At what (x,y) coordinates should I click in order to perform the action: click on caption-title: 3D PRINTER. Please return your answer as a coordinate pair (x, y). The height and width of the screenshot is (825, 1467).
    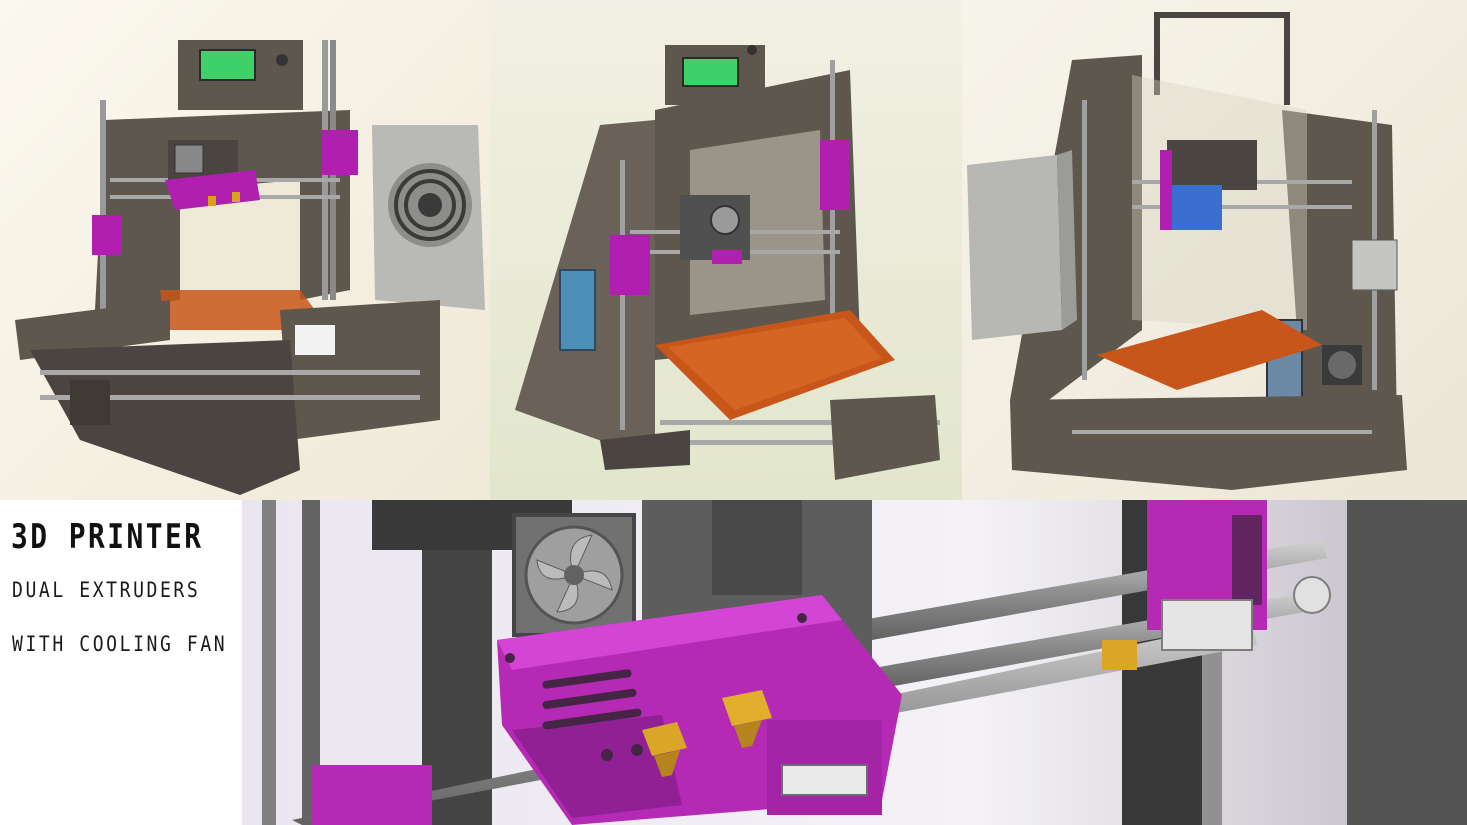
    Looking at the image, I should click on (107, 537).